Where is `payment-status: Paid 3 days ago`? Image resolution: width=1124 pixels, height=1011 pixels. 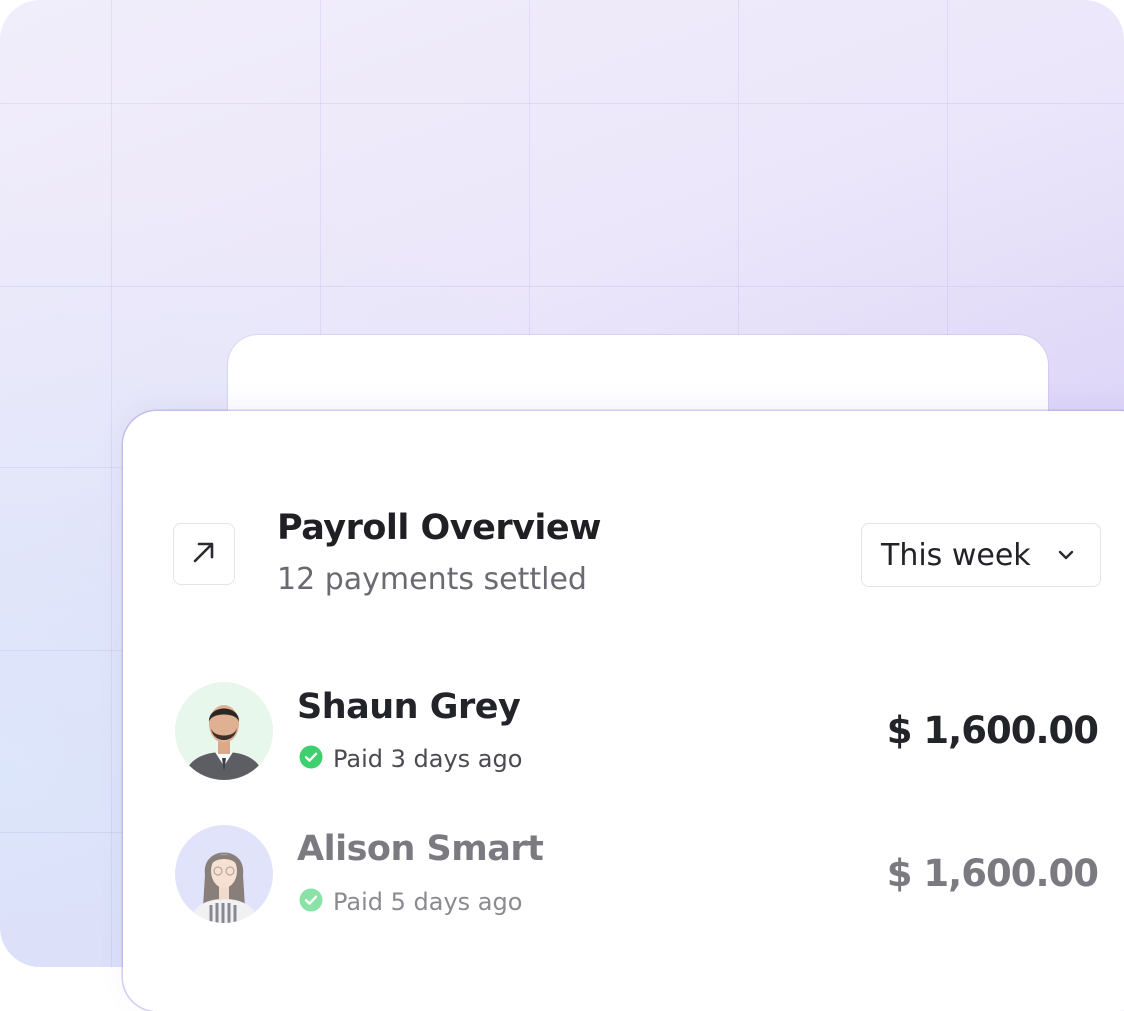
payment-status: Paid 3 days ago is located at coordinates (410, 759).